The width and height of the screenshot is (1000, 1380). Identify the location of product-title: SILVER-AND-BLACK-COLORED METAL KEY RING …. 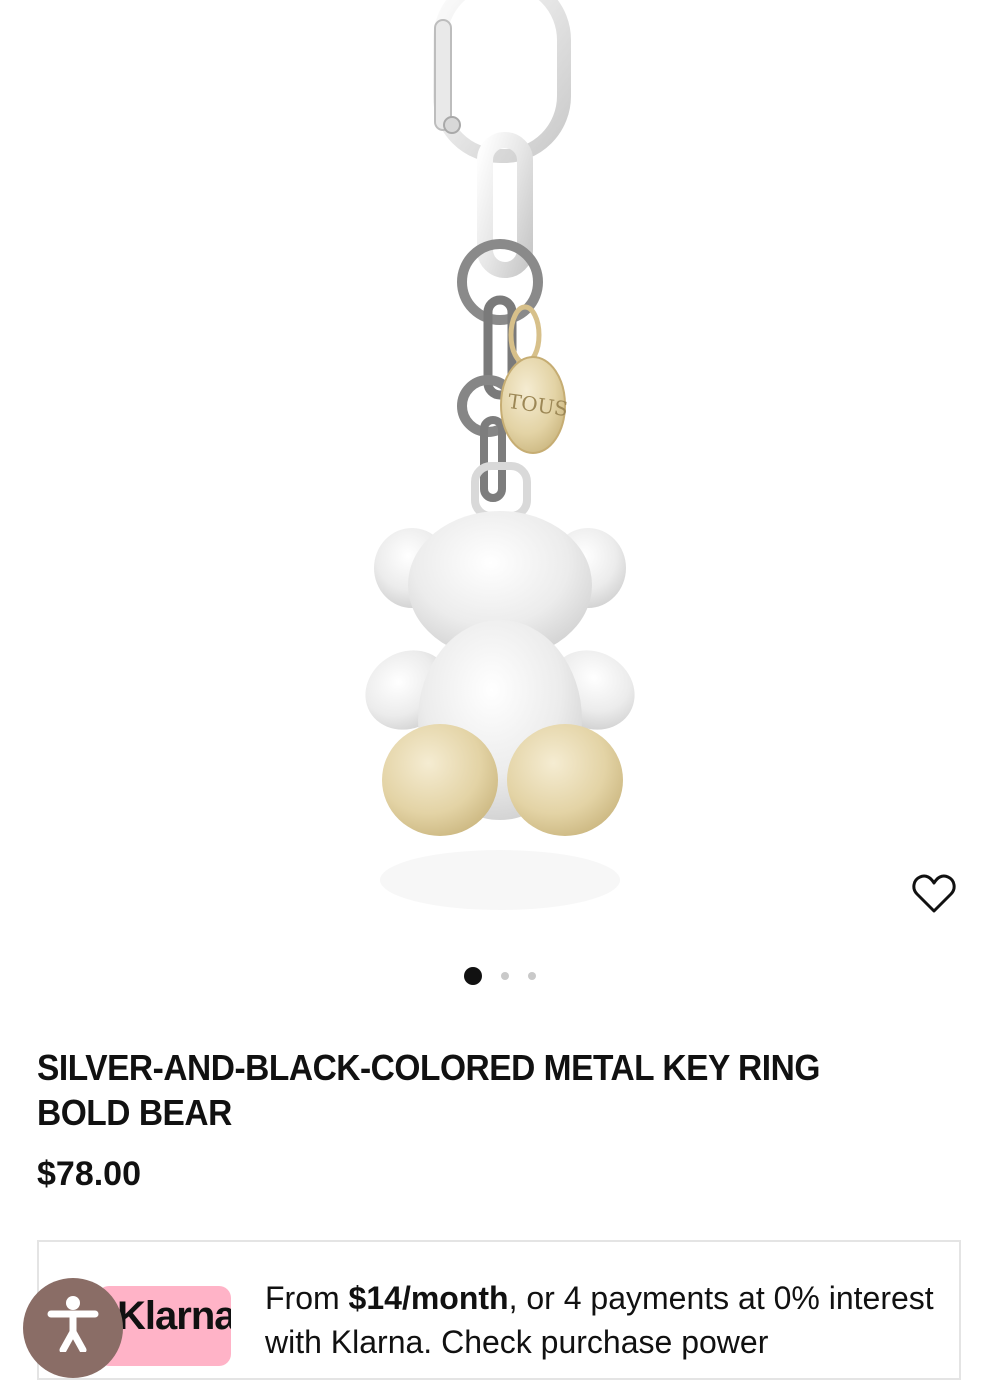
(428, 1090).